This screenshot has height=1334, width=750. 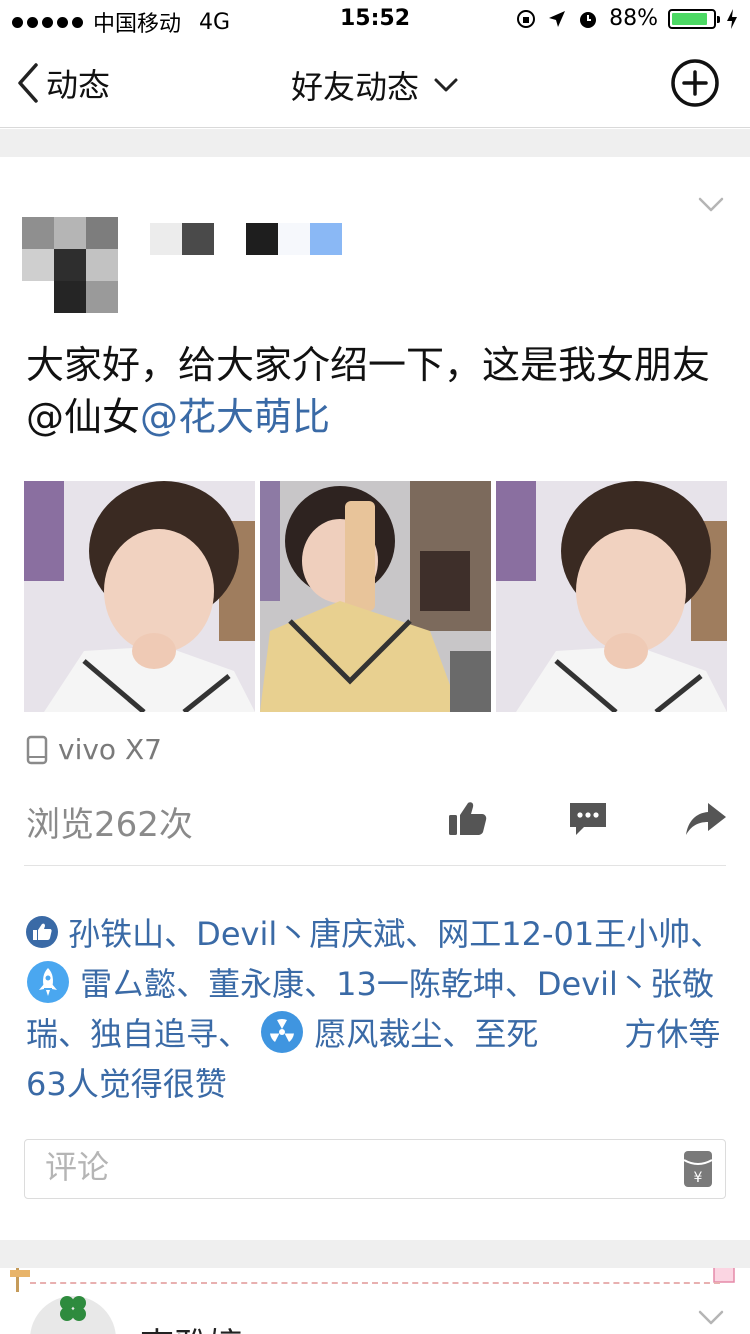 What do you see at coordinates (690, 18) in the screenshot?
I see `battery-fill` at bounding box center [690, 18].